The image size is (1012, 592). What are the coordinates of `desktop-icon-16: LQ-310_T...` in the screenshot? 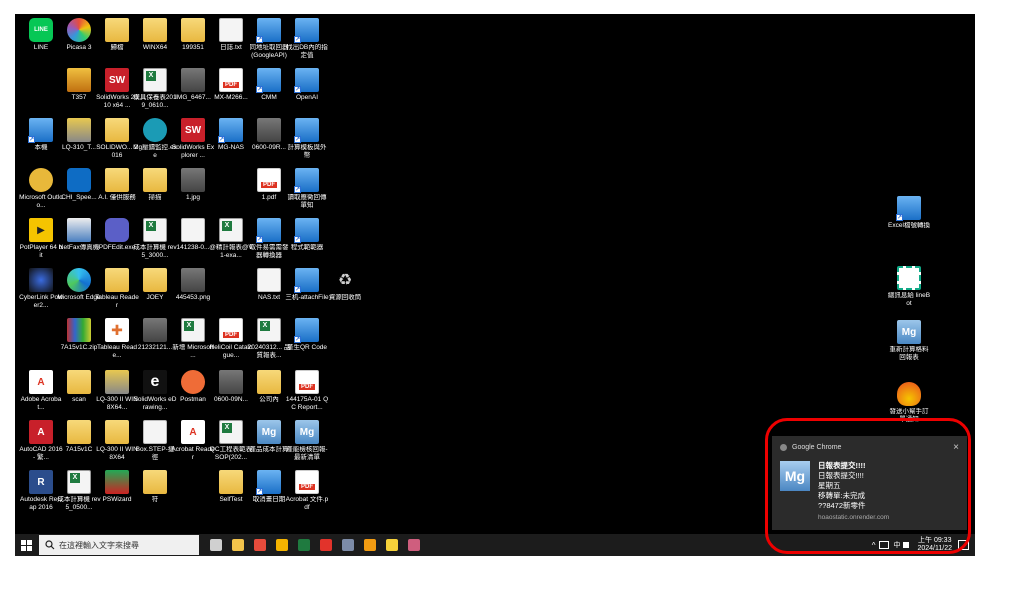 It's located at (79, 135).